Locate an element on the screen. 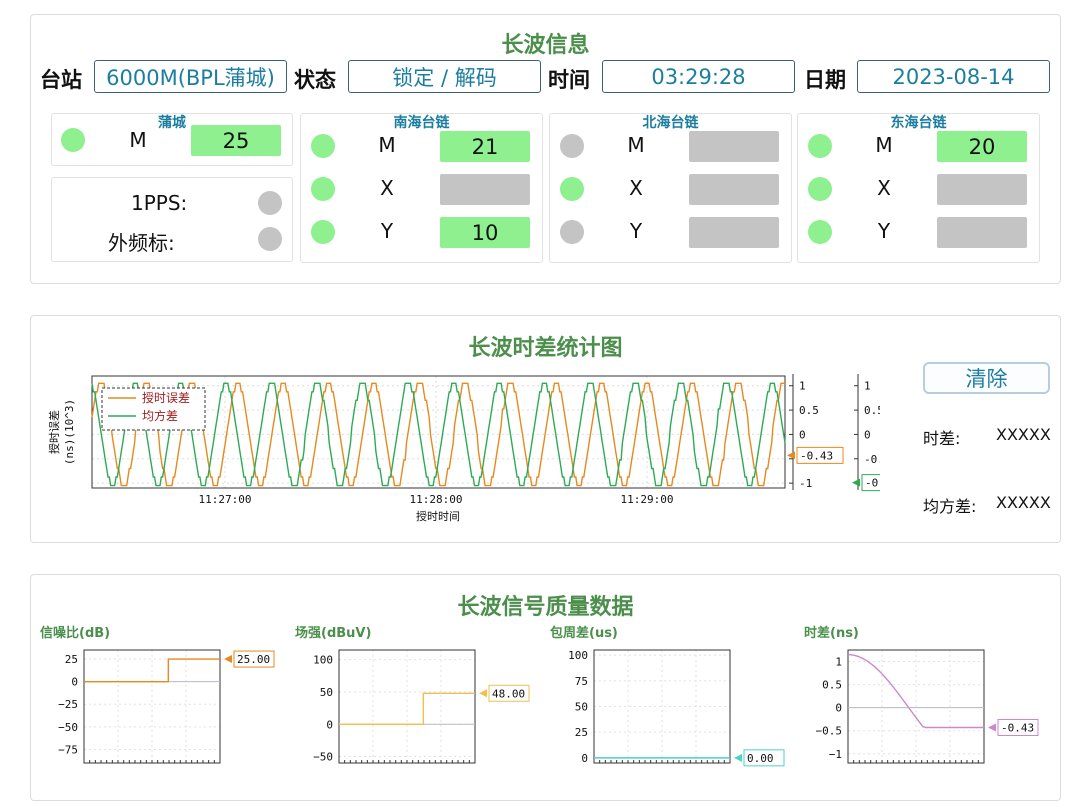 This screenshot has width=1084, height=811. y-tick-label: −75 is located at coordinates (68, 749).